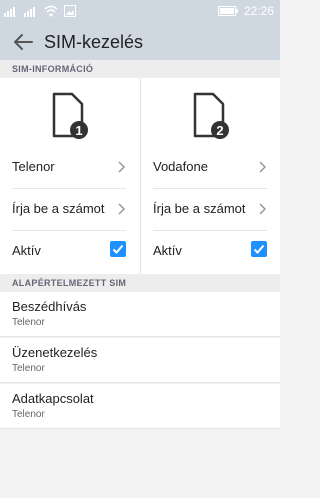 This screenshot has height=498, width=320. Describe the element at coordinates (140, 314) in the screenshot. I see `default-voice-item: Beszédhívás Telenor` at that location.